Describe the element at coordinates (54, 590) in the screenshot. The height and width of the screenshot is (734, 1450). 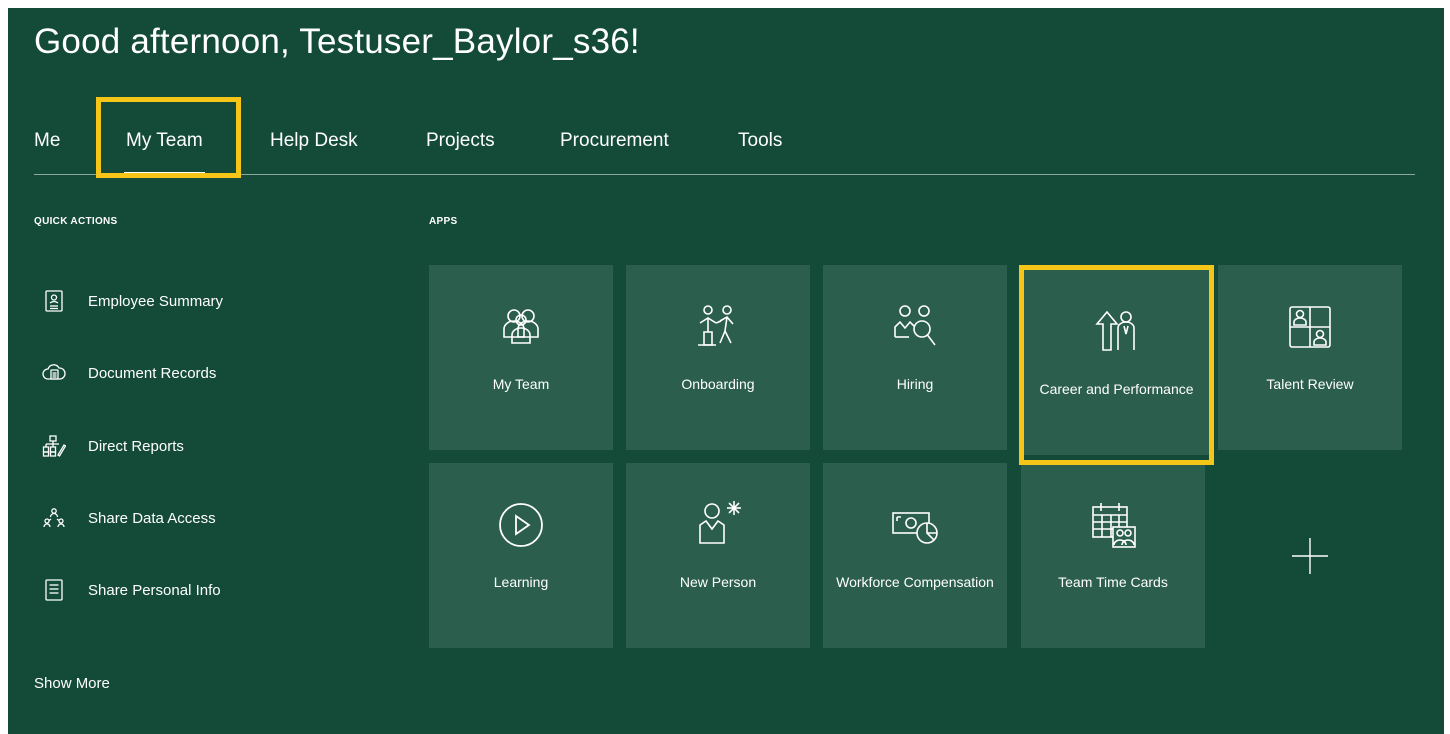
I see `document-lines-icon` at that location.